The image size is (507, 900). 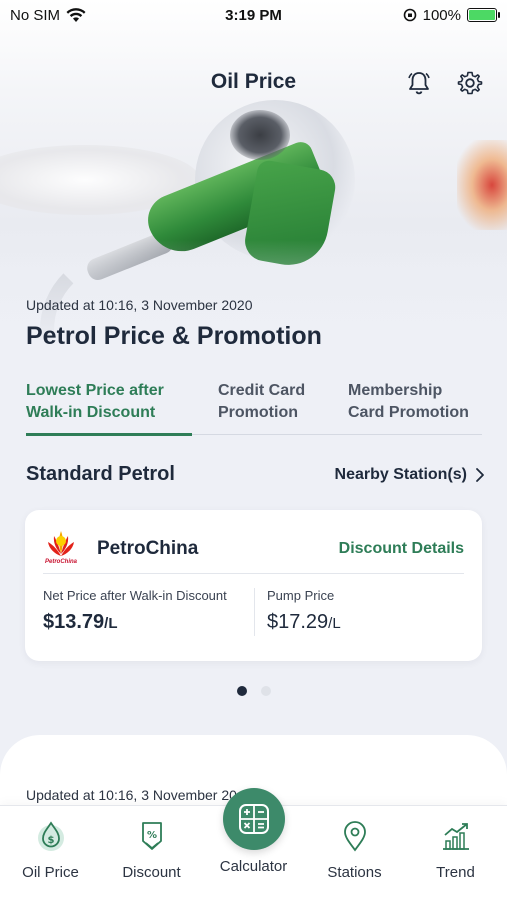 I want to click on pager-dot, so click(x=265, y=691).